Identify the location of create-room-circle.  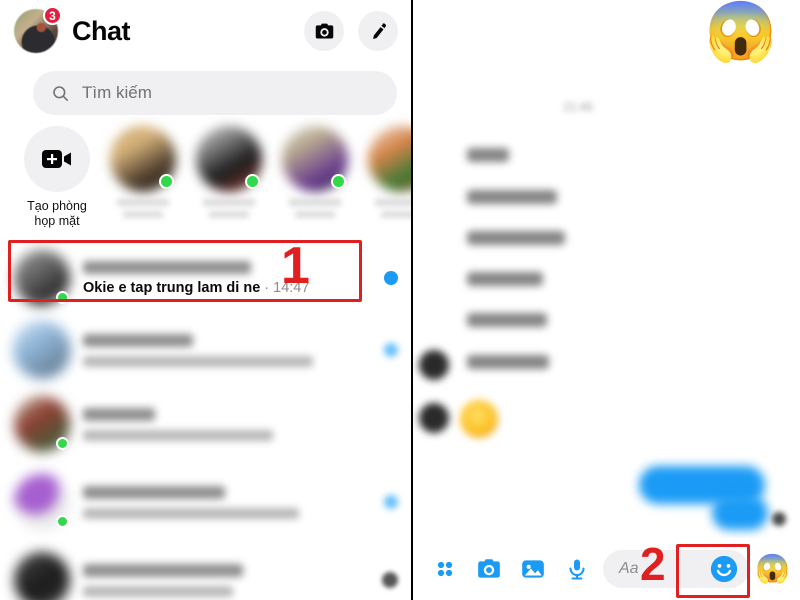
(57, 159).